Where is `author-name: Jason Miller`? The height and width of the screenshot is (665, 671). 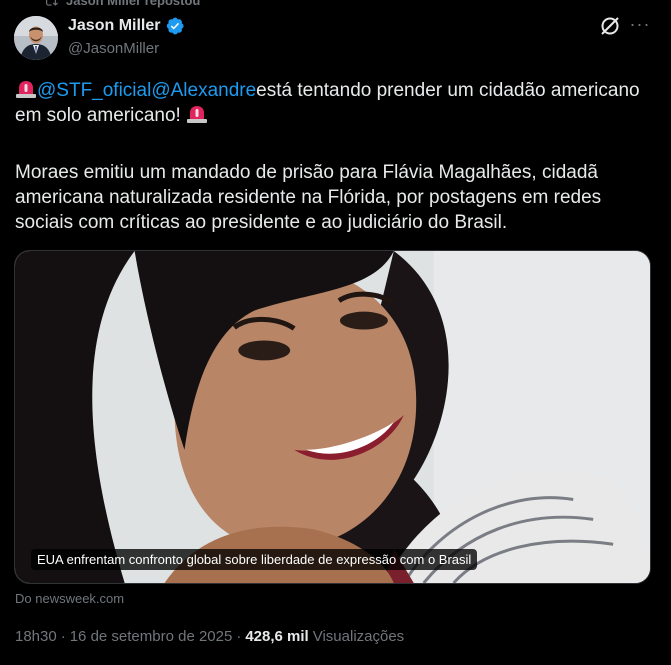
author-name: Jason Miller is located at coordinates (114, 26).